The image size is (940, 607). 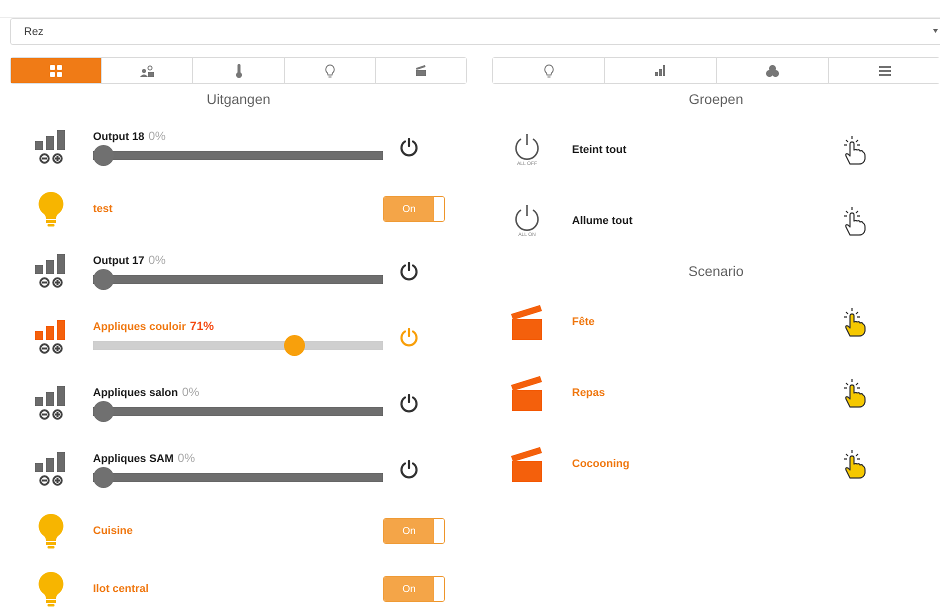 What do you see at coordinates (121, 589) in the screenshot?
I see `output-name: Ilot central` at bounding box center [121, 589].